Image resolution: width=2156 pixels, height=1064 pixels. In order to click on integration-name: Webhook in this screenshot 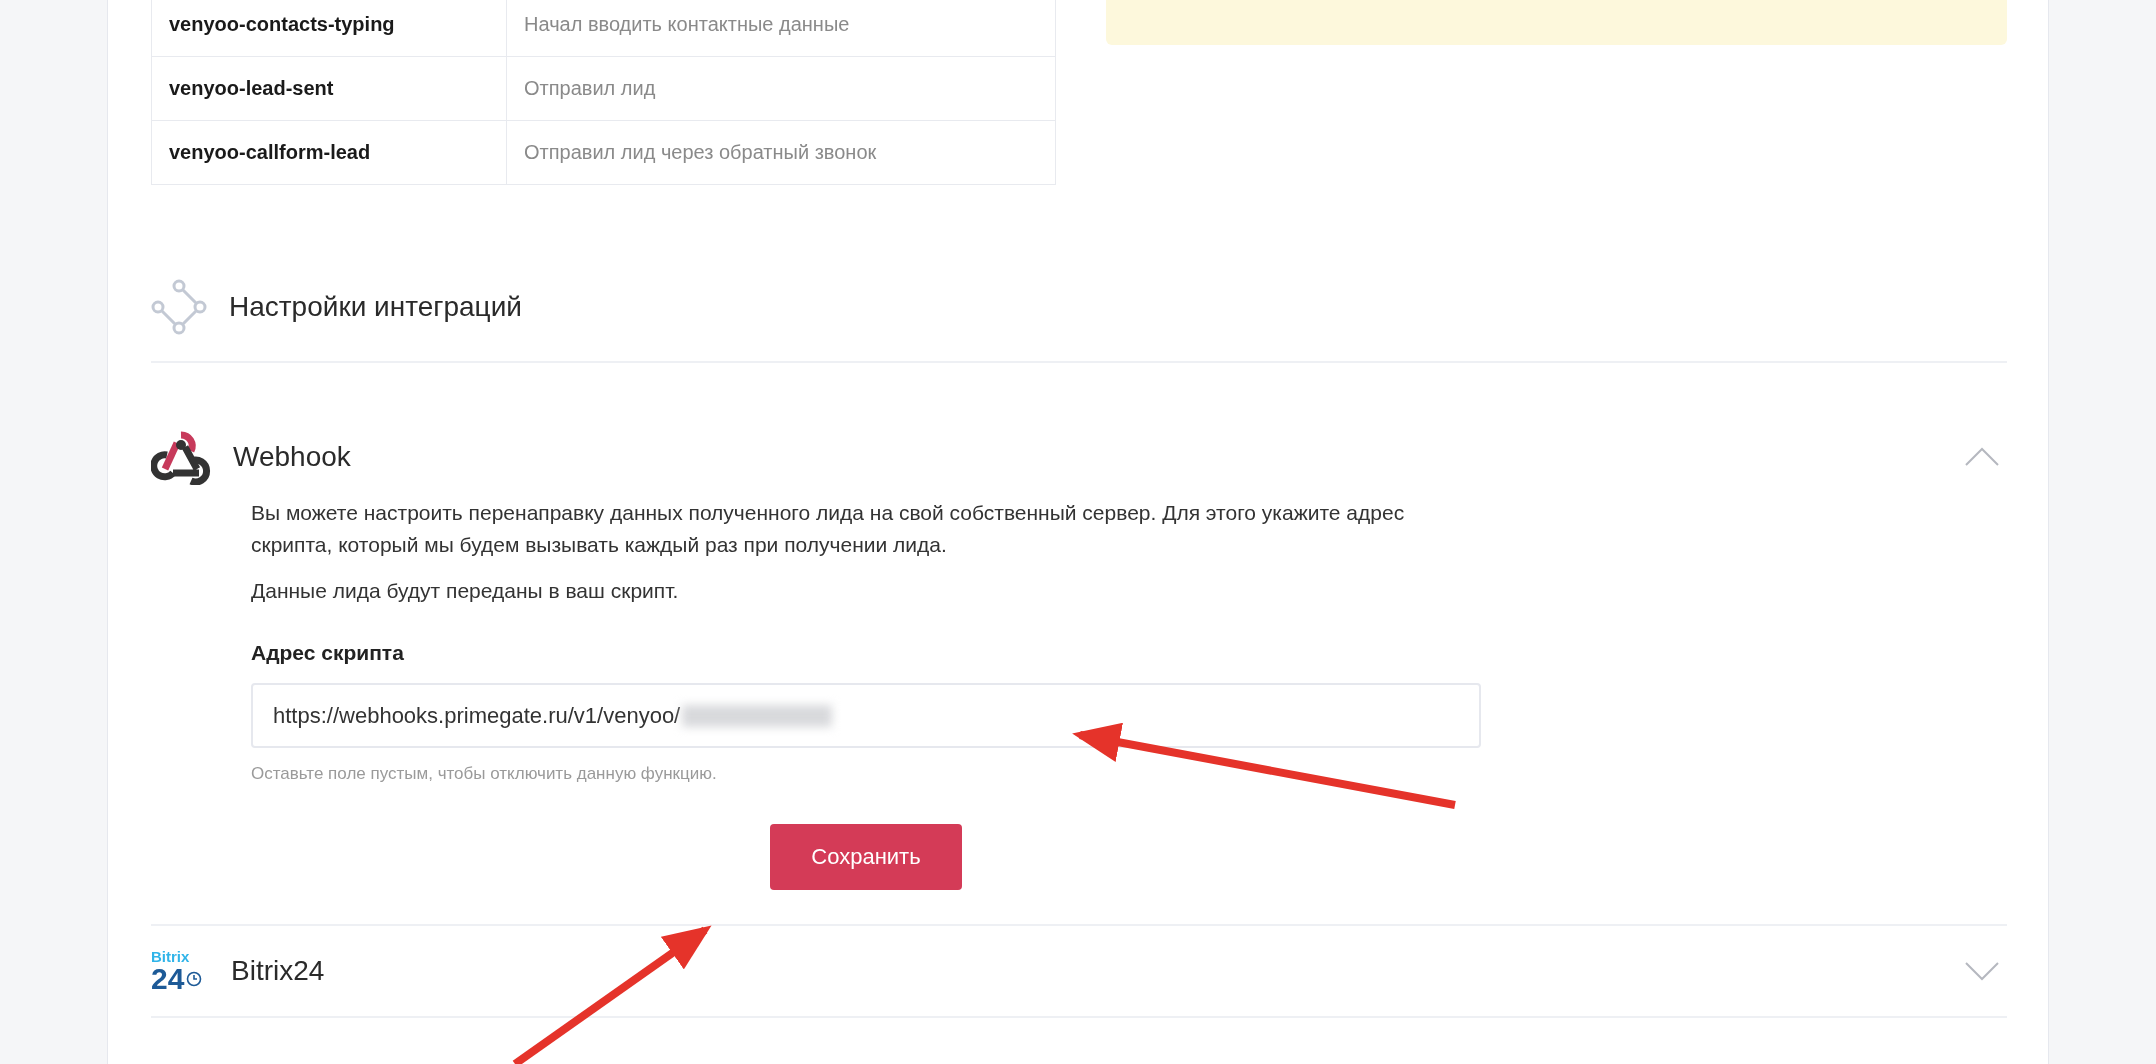, I will do `click(1088, 457)`.